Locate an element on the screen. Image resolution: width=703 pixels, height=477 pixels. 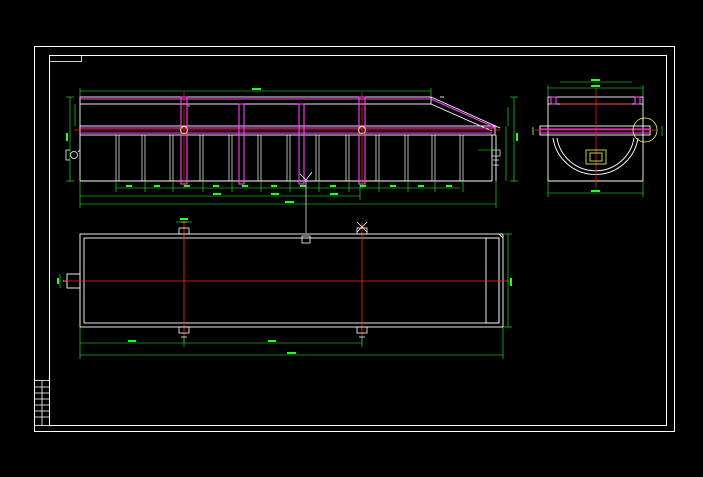
side-drive-detail is located at coordinates (595, 141).